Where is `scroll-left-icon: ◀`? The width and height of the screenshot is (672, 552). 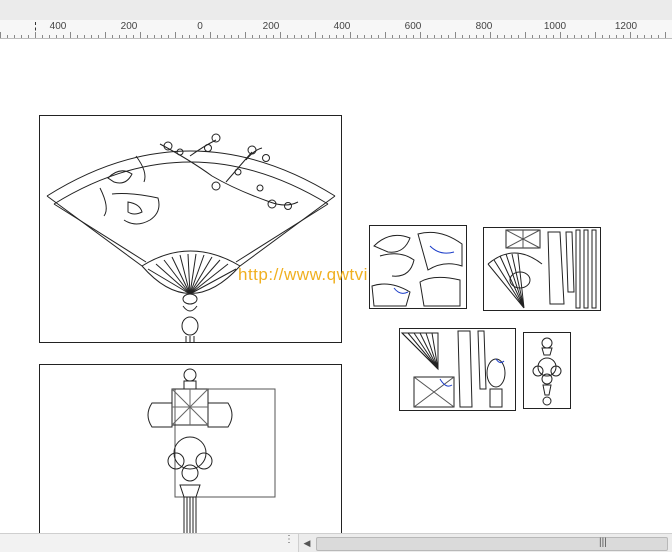 scroll-left-icon: ◀ is located at coordinates (307, 543).